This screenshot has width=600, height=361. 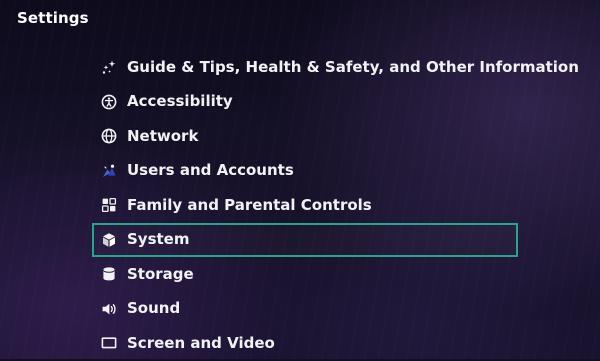 What do you see at coordinates (154, 308) in the screenshot?
I see `menu-item-label: Sound` at bounding box center [154, 308].